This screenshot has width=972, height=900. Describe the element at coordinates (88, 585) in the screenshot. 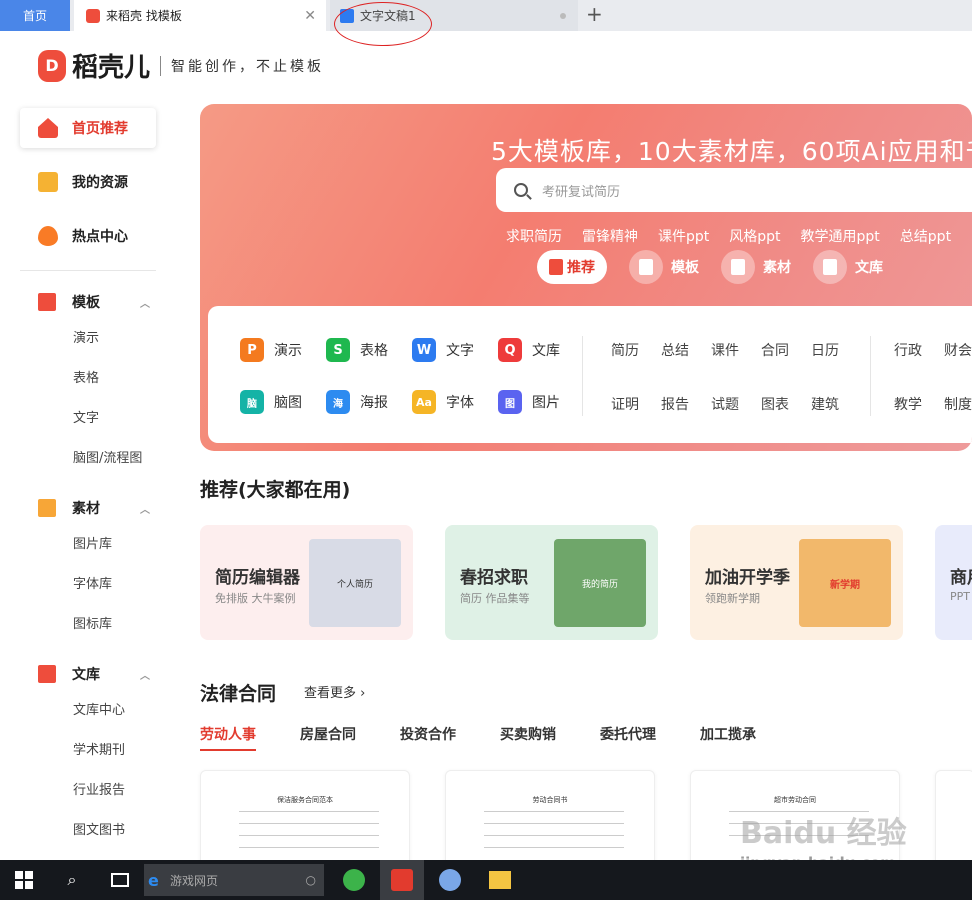

I see `sidebar-item-font-library: 字体库` at that location.